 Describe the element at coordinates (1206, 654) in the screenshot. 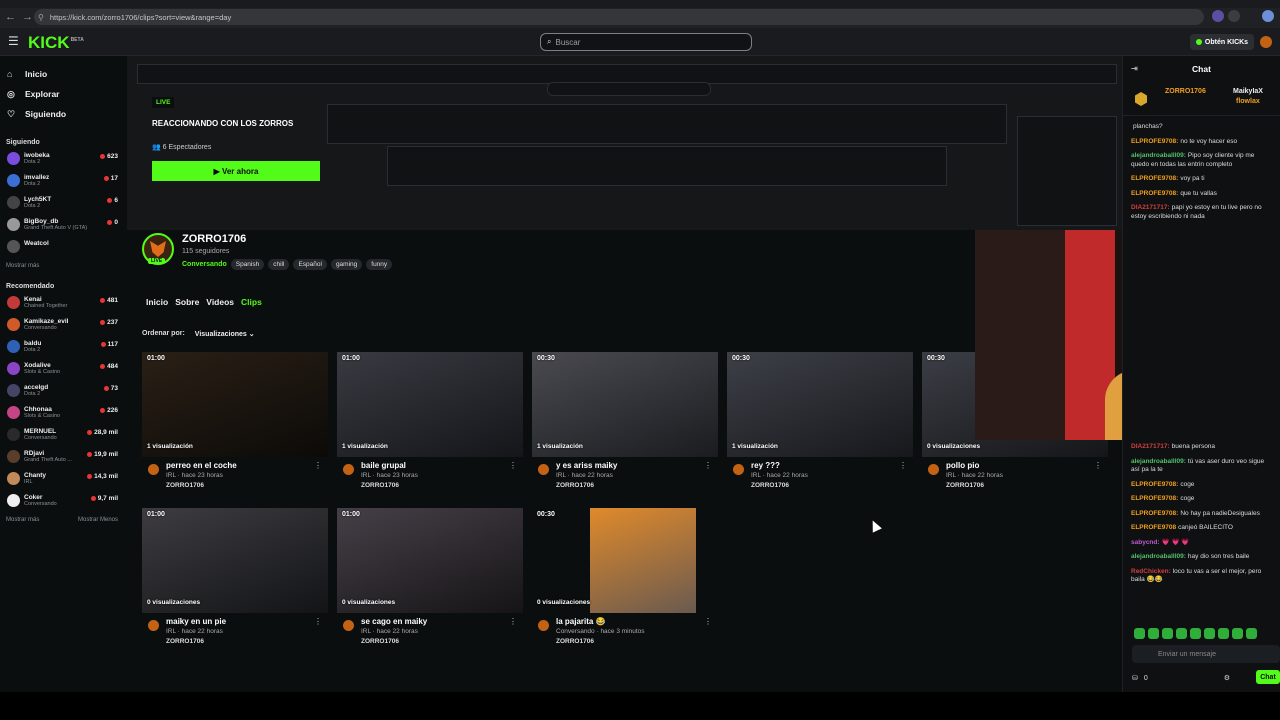

I see `chat-input: Enviar un mensaje` at that location.